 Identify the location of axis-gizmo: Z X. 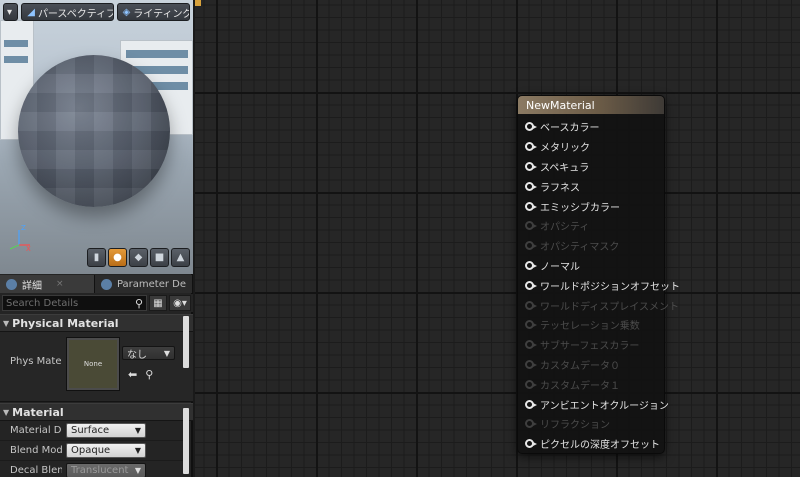
(20, 238).